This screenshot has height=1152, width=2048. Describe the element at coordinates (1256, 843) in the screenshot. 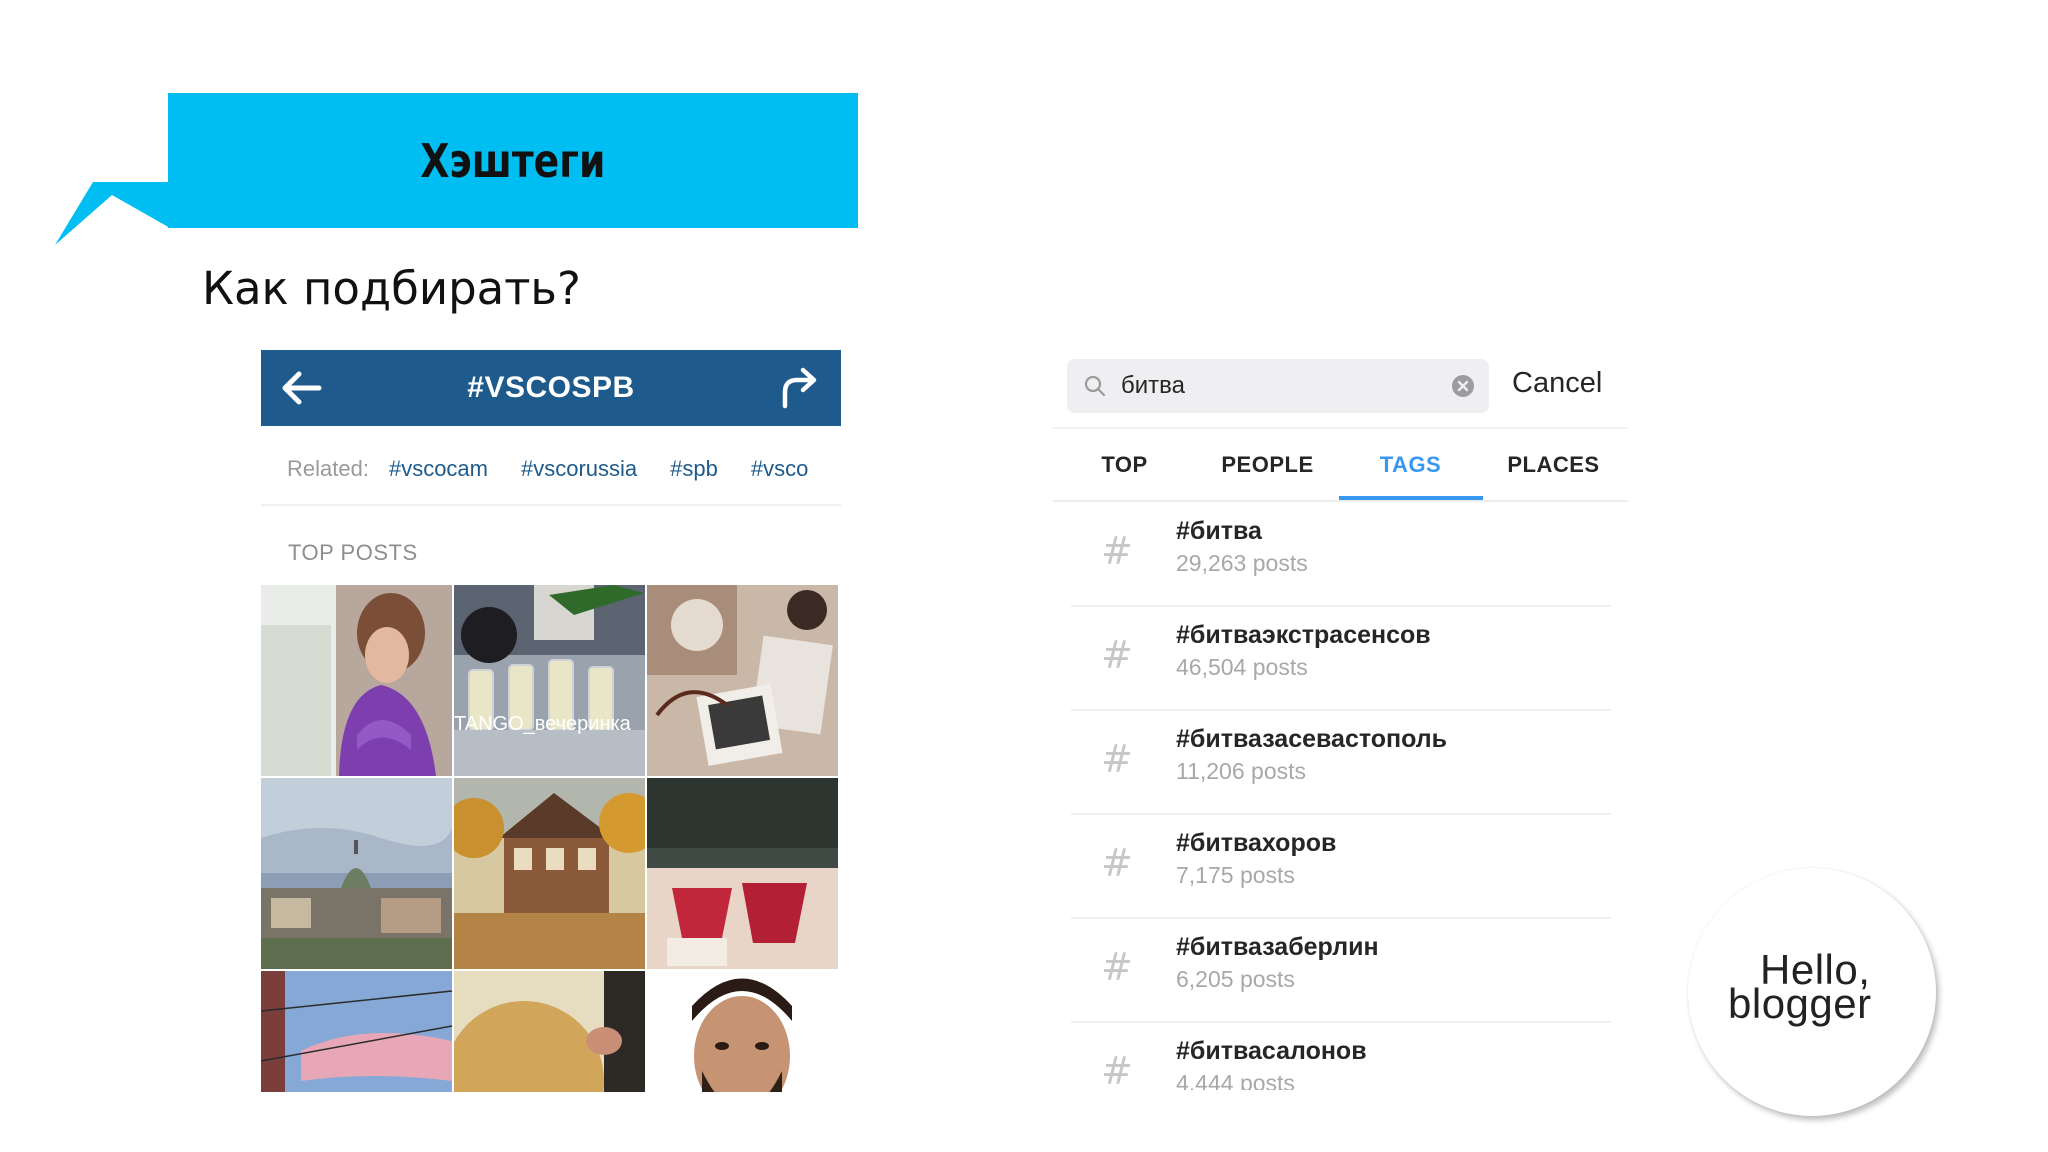

I see `tag-name: #битвахоров` at that location.